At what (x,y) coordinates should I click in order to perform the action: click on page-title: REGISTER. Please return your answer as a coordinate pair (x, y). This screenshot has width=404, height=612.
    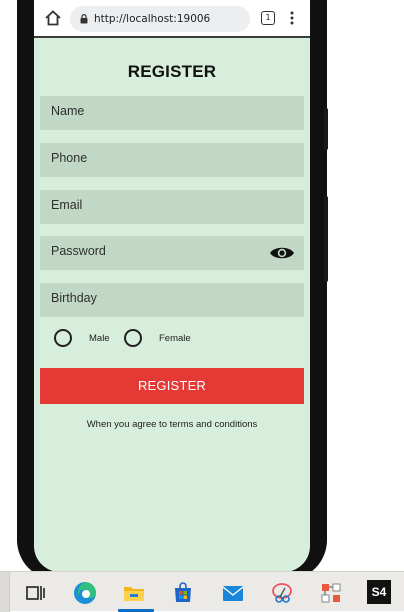
    Looking at the image, I should click on (172, 71).